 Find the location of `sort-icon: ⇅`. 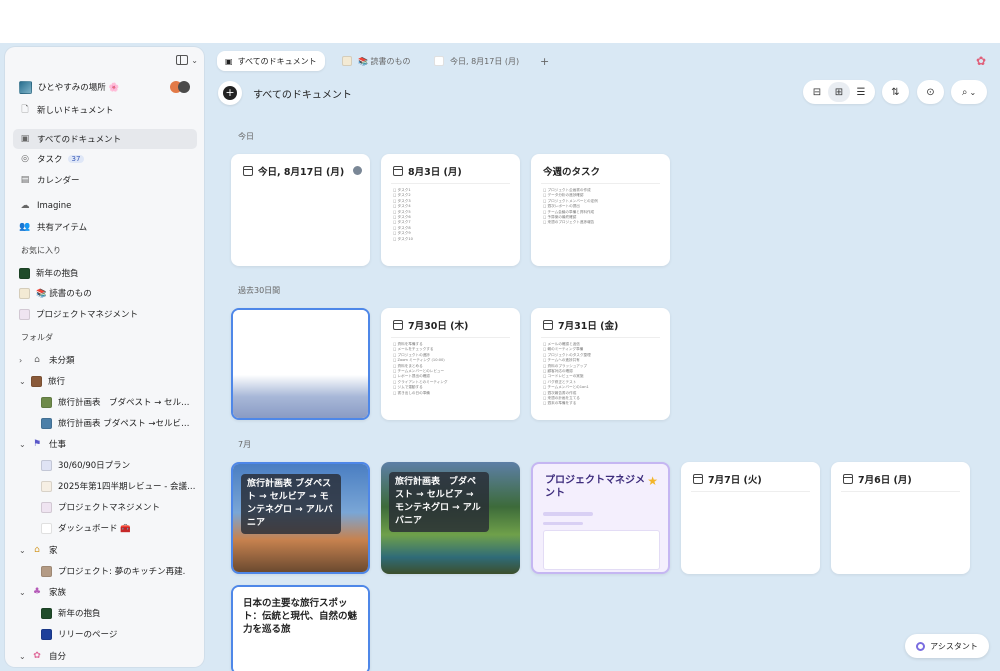

sort-icon: ⇅ is located at coordinates (895, 92).